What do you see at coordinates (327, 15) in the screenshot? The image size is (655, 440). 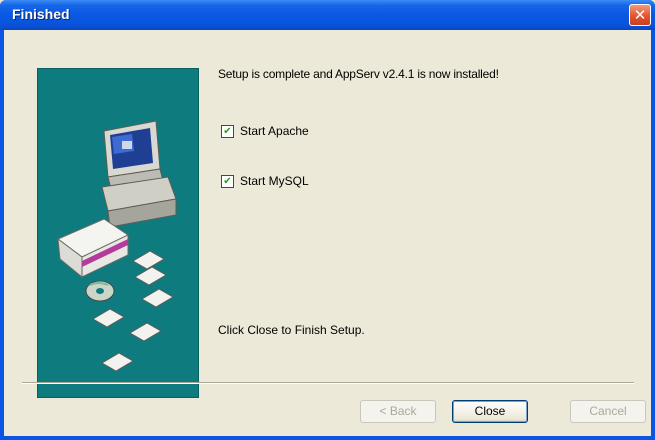 I see `title-bar: Finished ✕` at bounding box center [327, 15].